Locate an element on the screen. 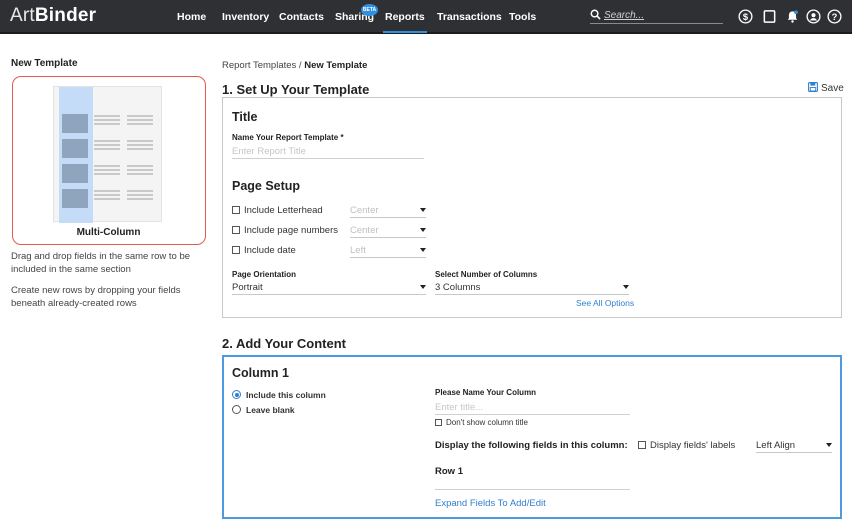 The width and height of the screenshot is (852, 530). date-checkbox: Include date is located at coordinates (264, 250).